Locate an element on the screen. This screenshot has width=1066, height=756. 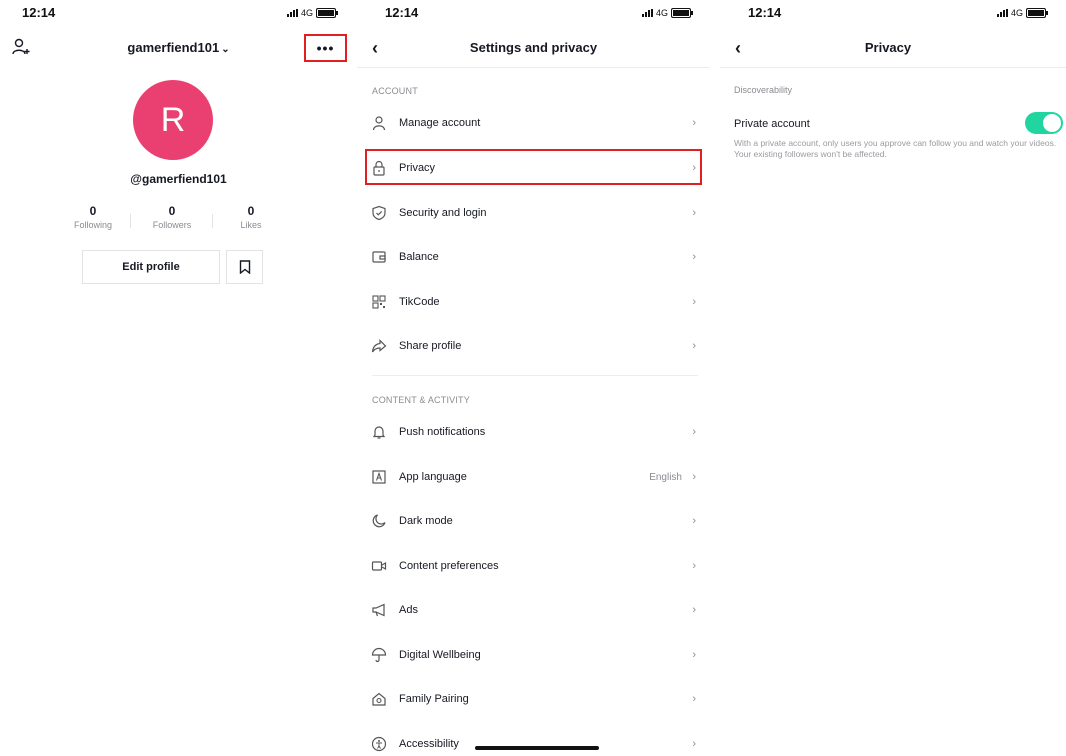
chevron-down-icon: ⌄ is located at coordinates (225, 49).